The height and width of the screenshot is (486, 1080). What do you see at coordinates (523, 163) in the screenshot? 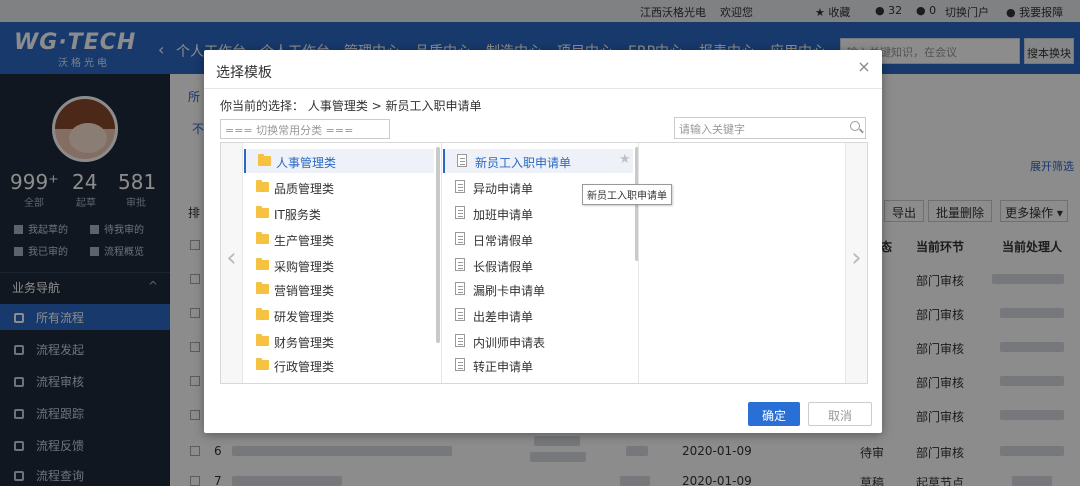
I see `template-label: 新员工入职申请单` at bounding box center [523, 163].